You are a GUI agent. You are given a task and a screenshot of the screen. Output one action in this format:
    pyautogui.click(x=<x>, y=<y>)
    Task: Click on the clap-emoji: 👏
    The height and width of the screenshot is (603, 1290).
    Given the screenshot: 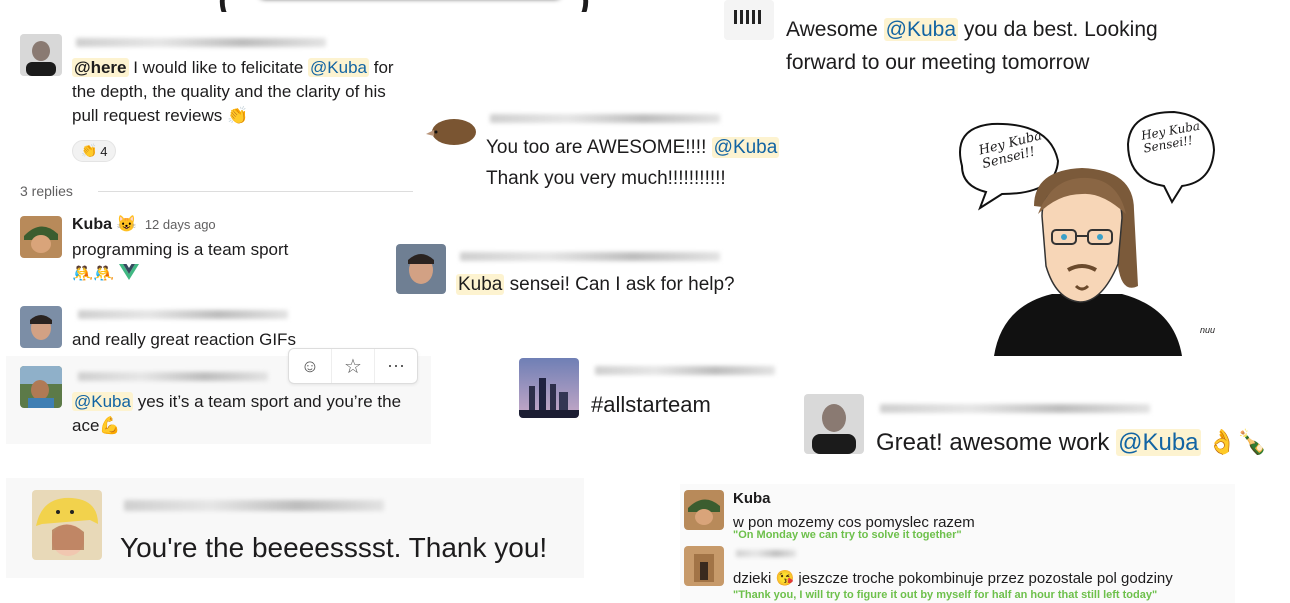 What is the action you would take?
    pyautogui.click(x=237, y=115)
    